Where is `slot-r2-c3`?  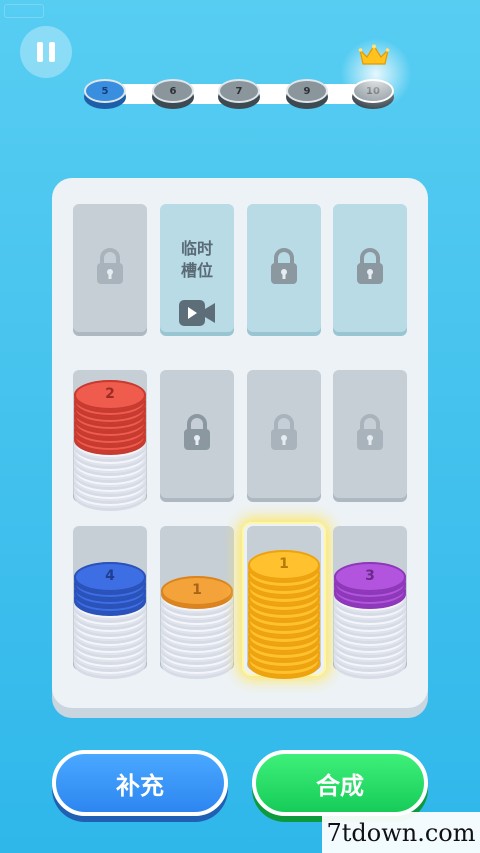 slot-r2-c3 is located at coordinates (284, 434).